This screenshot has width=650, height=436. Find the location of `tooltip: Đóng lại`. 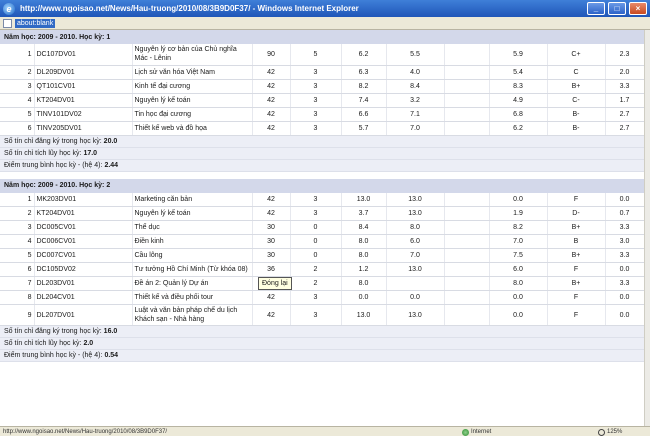

tooltip: Đóng lại is located at coordinates (275, 283).